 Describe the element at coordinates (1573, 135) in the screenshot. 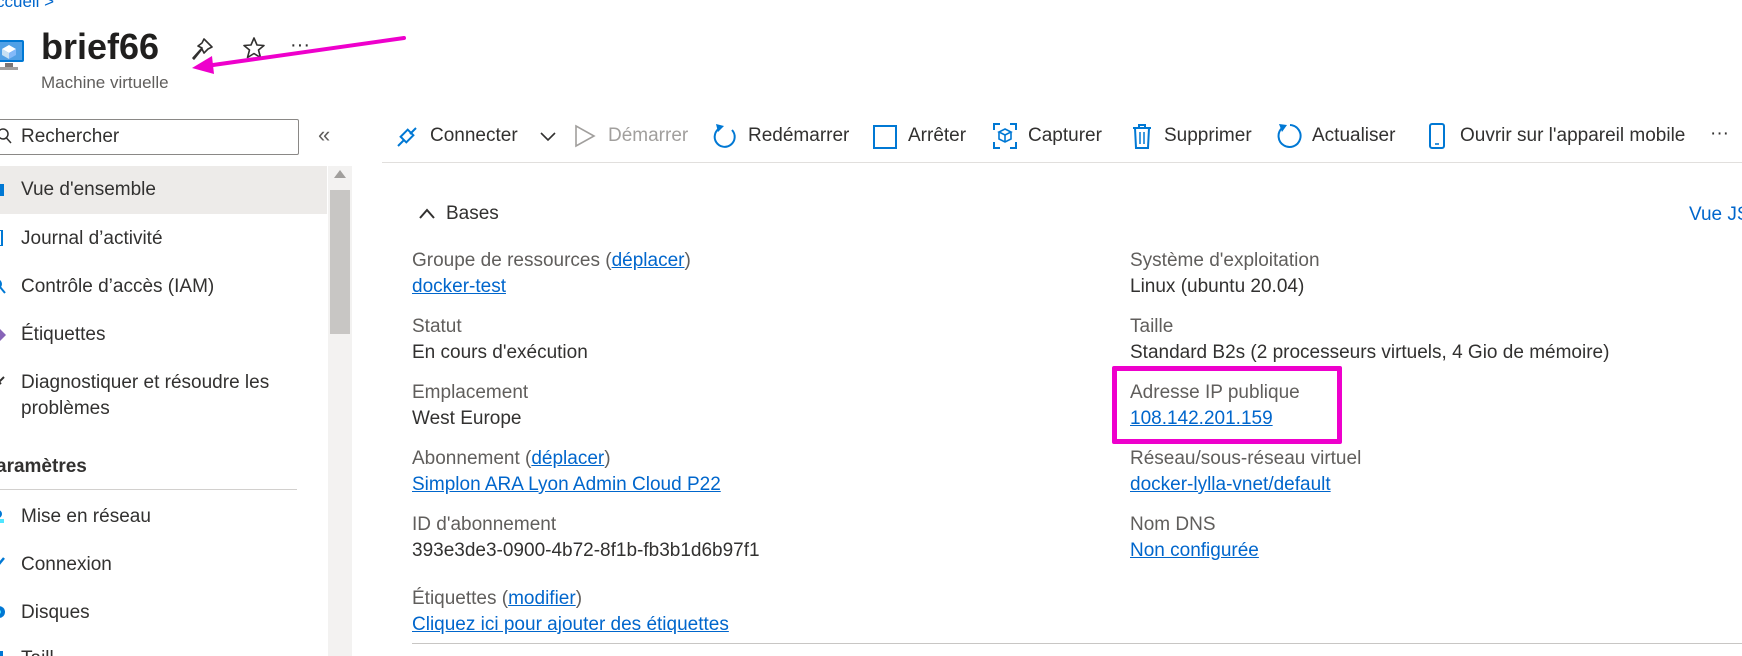

I see `mobile-label: Ouvrir sur l'appareil mobile` at that location.